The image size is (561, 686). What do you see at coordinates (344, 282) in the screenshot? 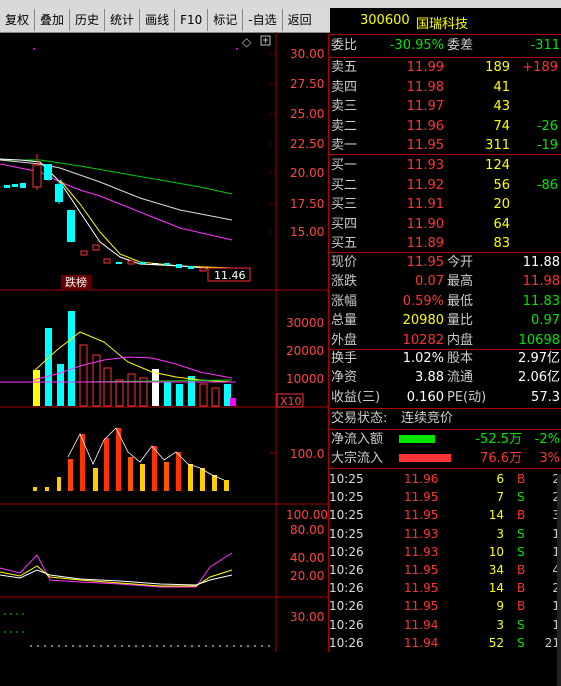
I see `stat-label: 涨跌` at bounding box center [344, 282].